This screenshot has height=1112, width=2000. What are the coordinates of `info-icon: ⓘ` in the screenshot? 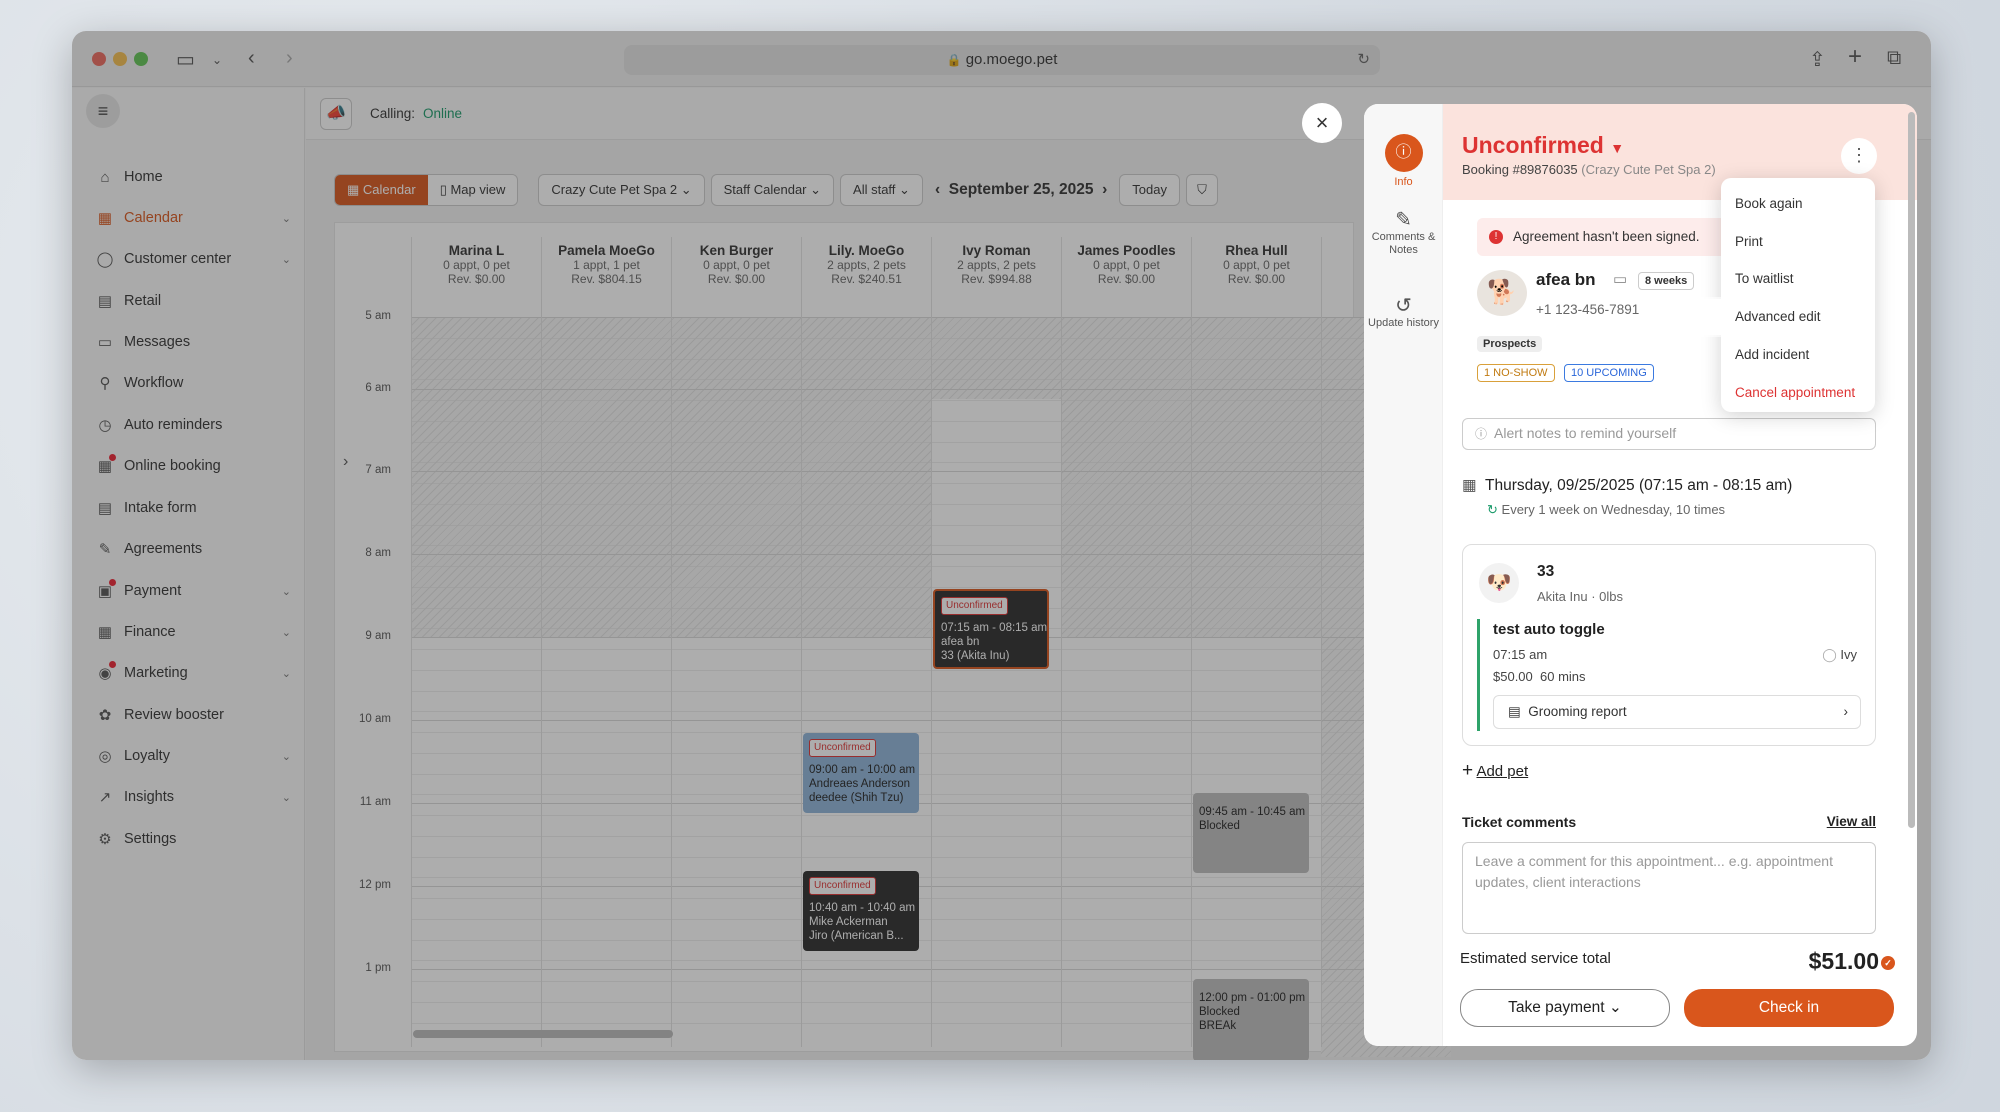 It's located at (1403, 153).